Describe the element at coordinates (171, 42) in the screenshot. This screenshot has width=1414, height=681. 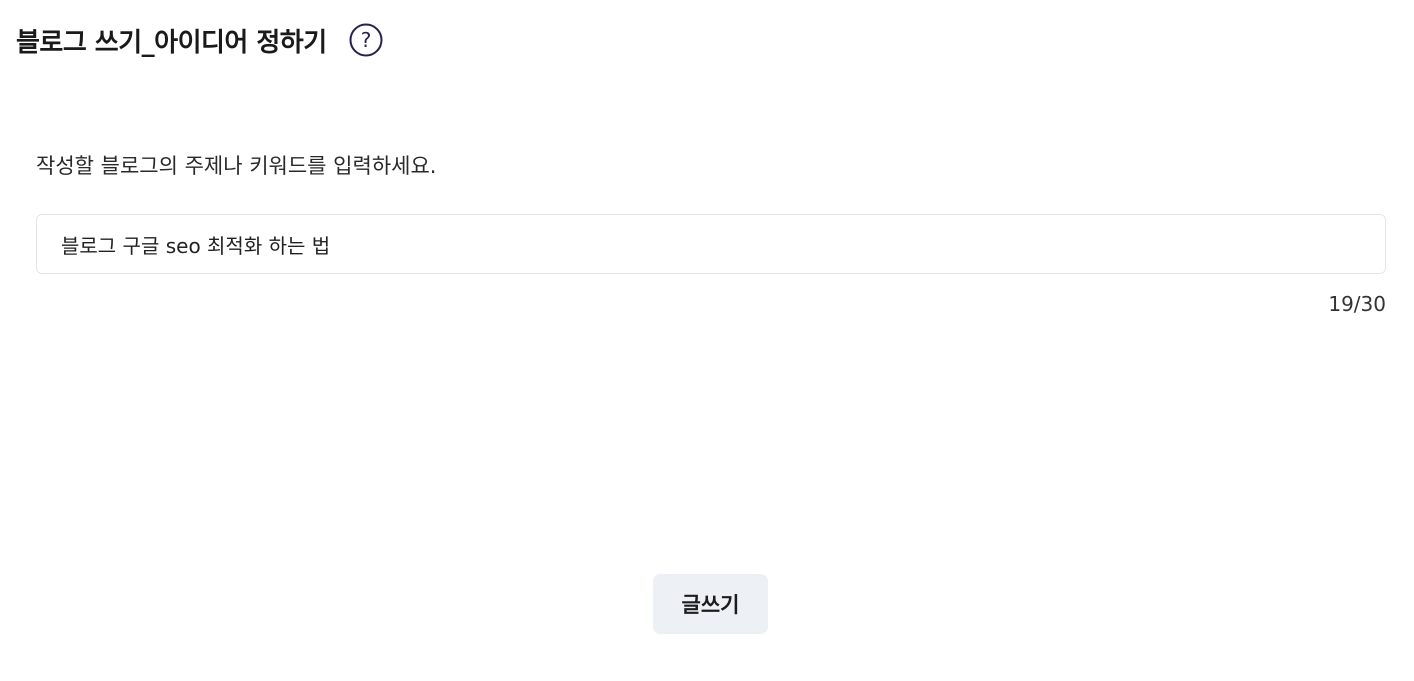
I see `page-title: 블로그 쓰기_아이디어 정하기` at that location.